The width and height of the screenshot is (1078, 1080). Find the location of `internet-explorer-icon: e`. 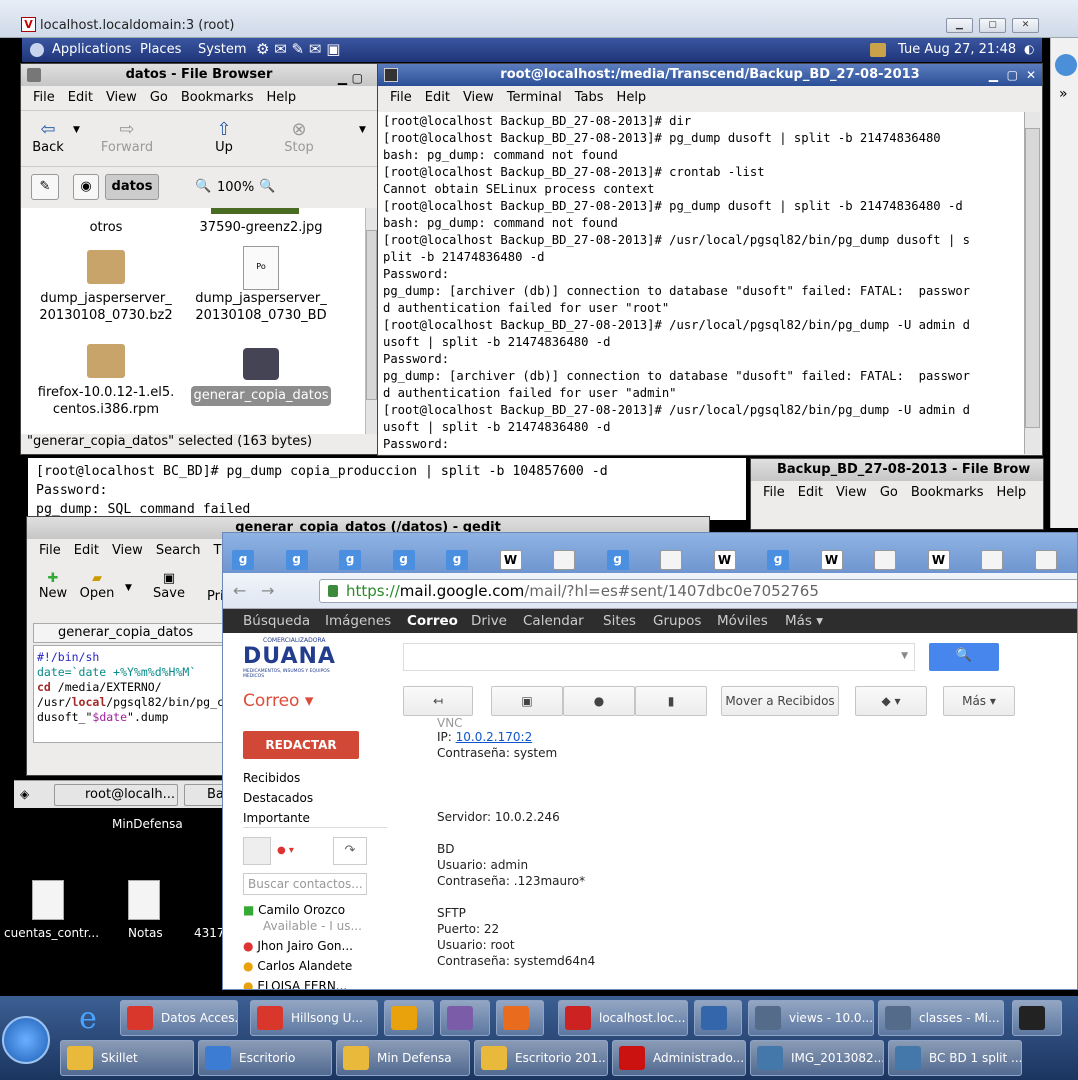

internet-explorer-icon: e is located at coordinates (88, 1020).